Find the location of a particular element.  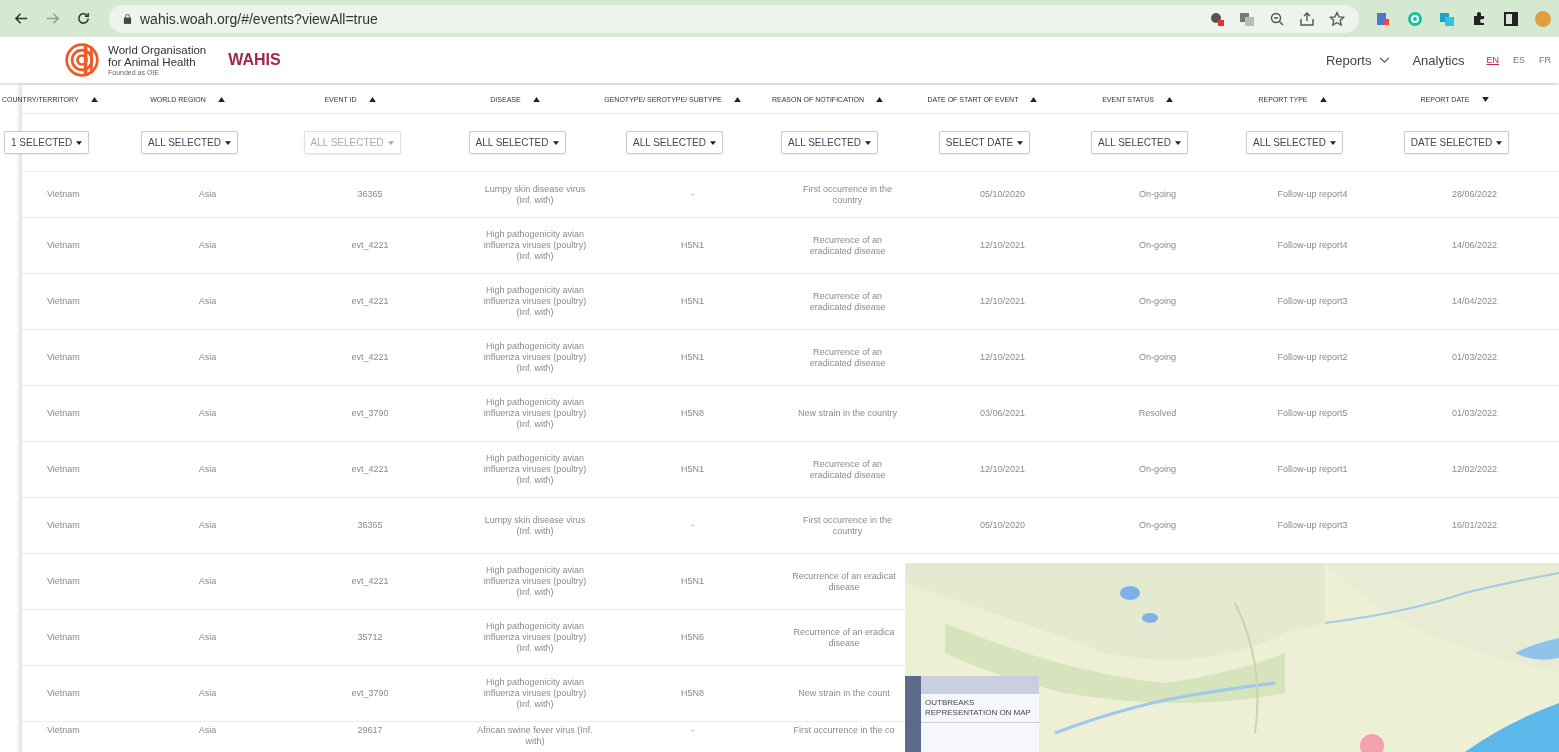

blocked-icon is located at coordinates (1217, 18).